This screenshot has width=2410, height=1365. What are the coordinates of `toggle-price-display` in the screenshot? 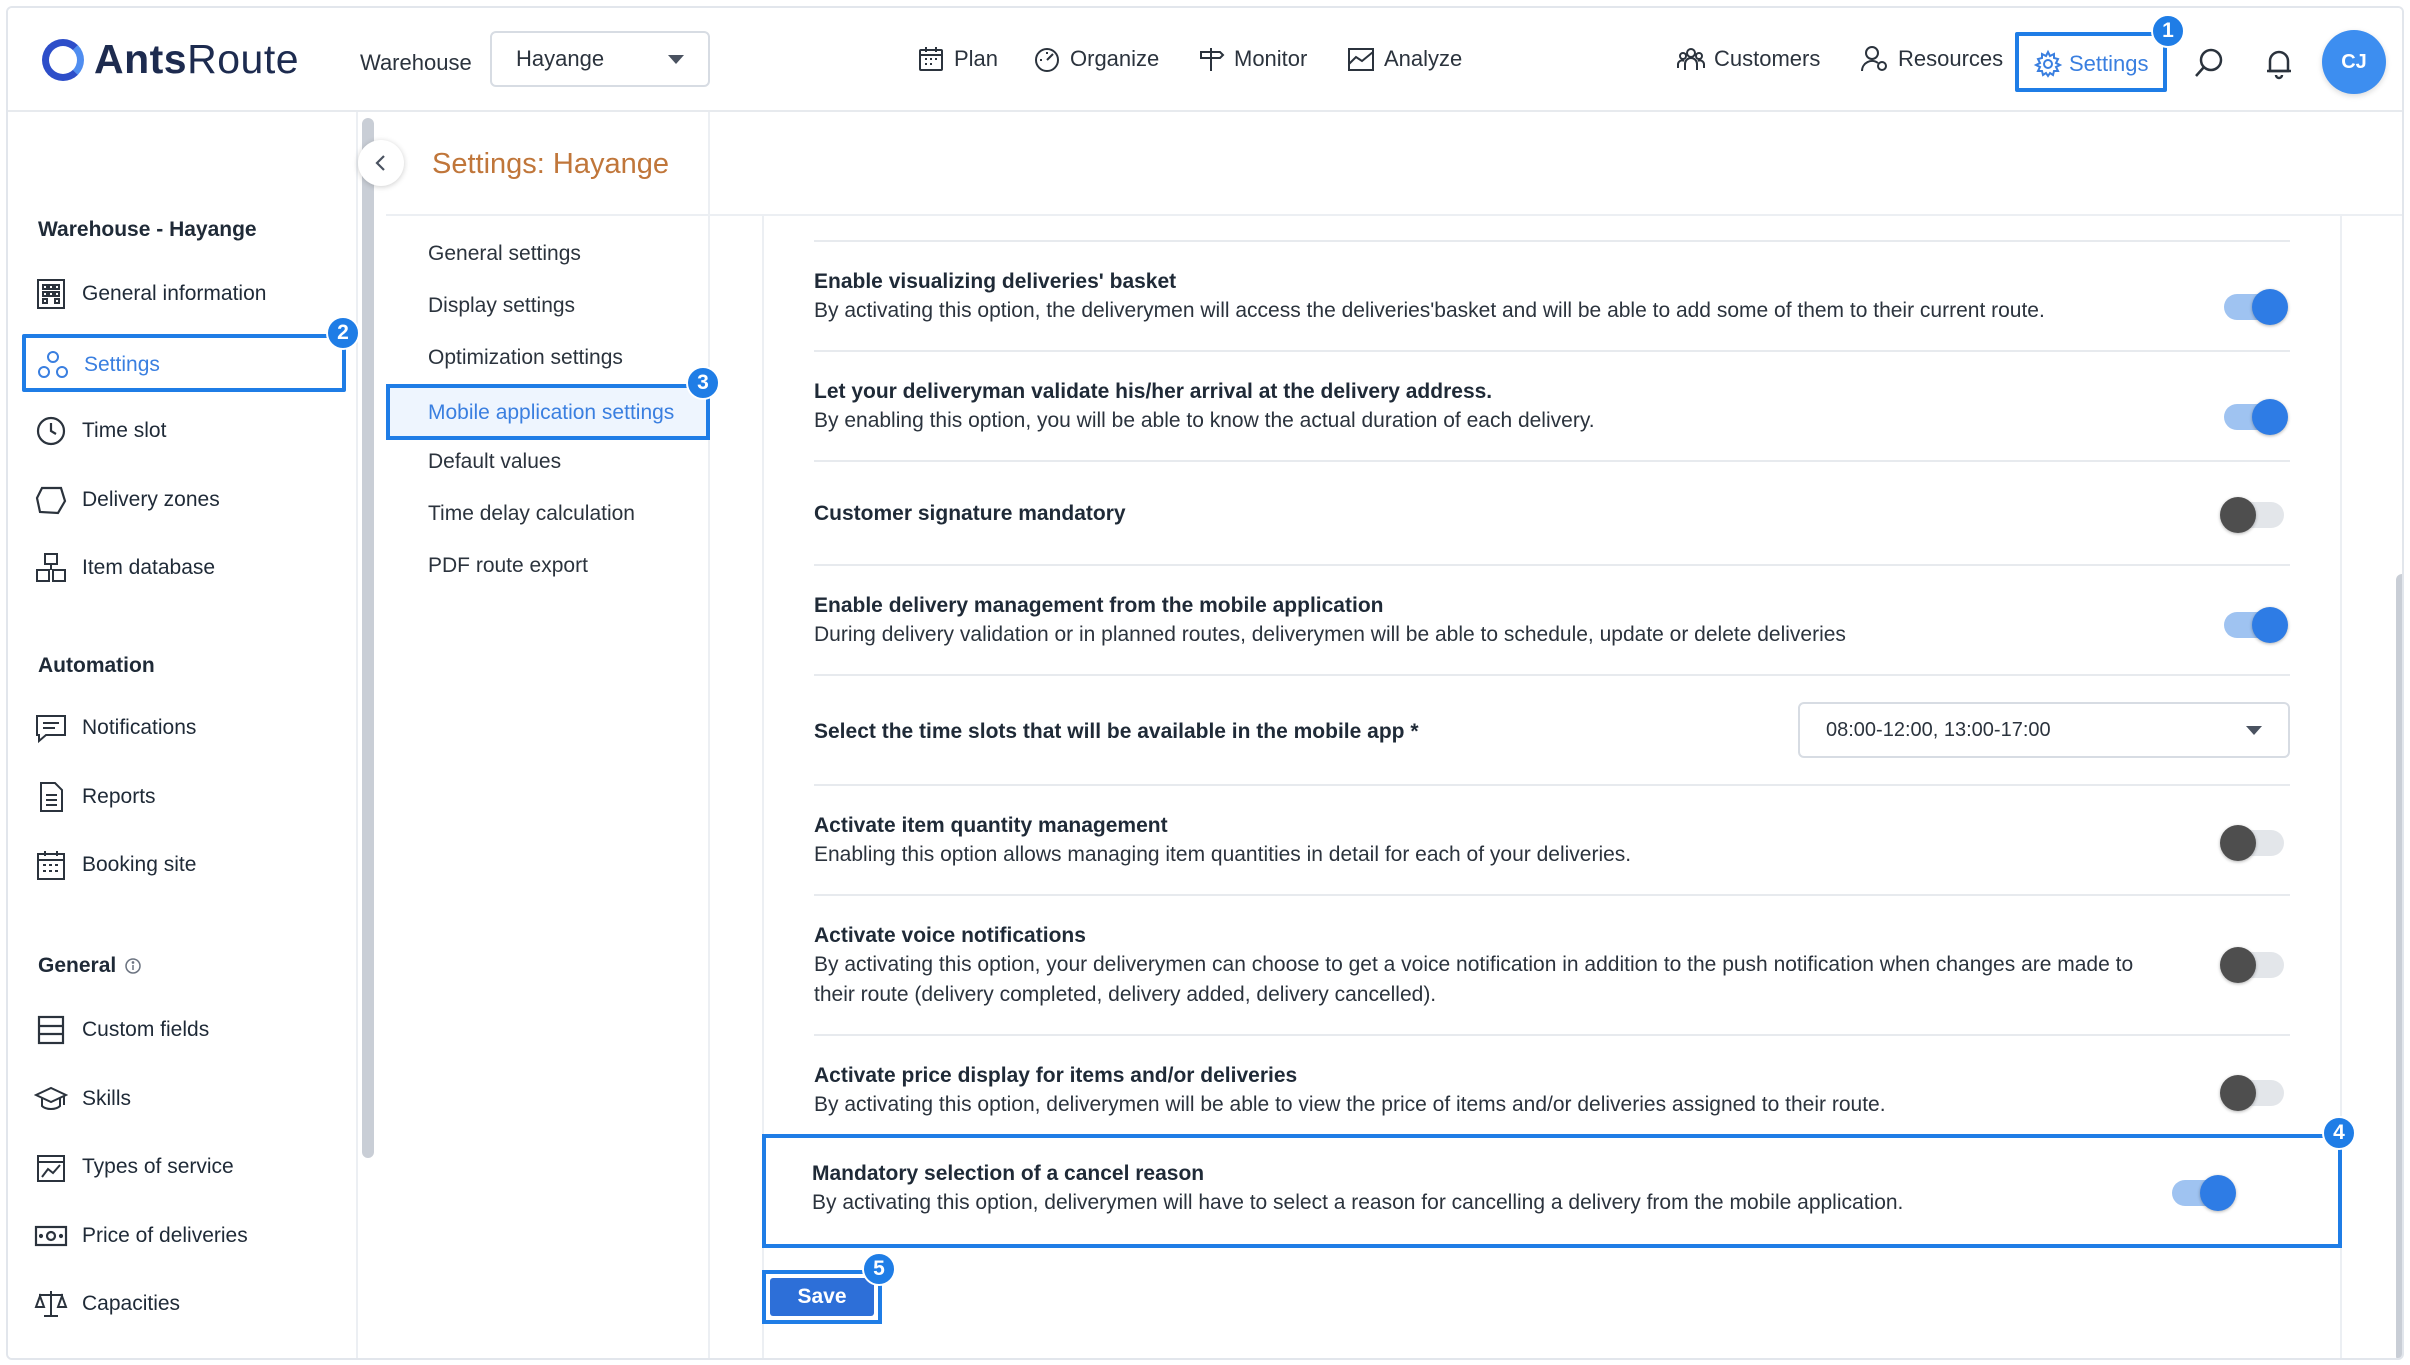 It's located at (2252, 1093).